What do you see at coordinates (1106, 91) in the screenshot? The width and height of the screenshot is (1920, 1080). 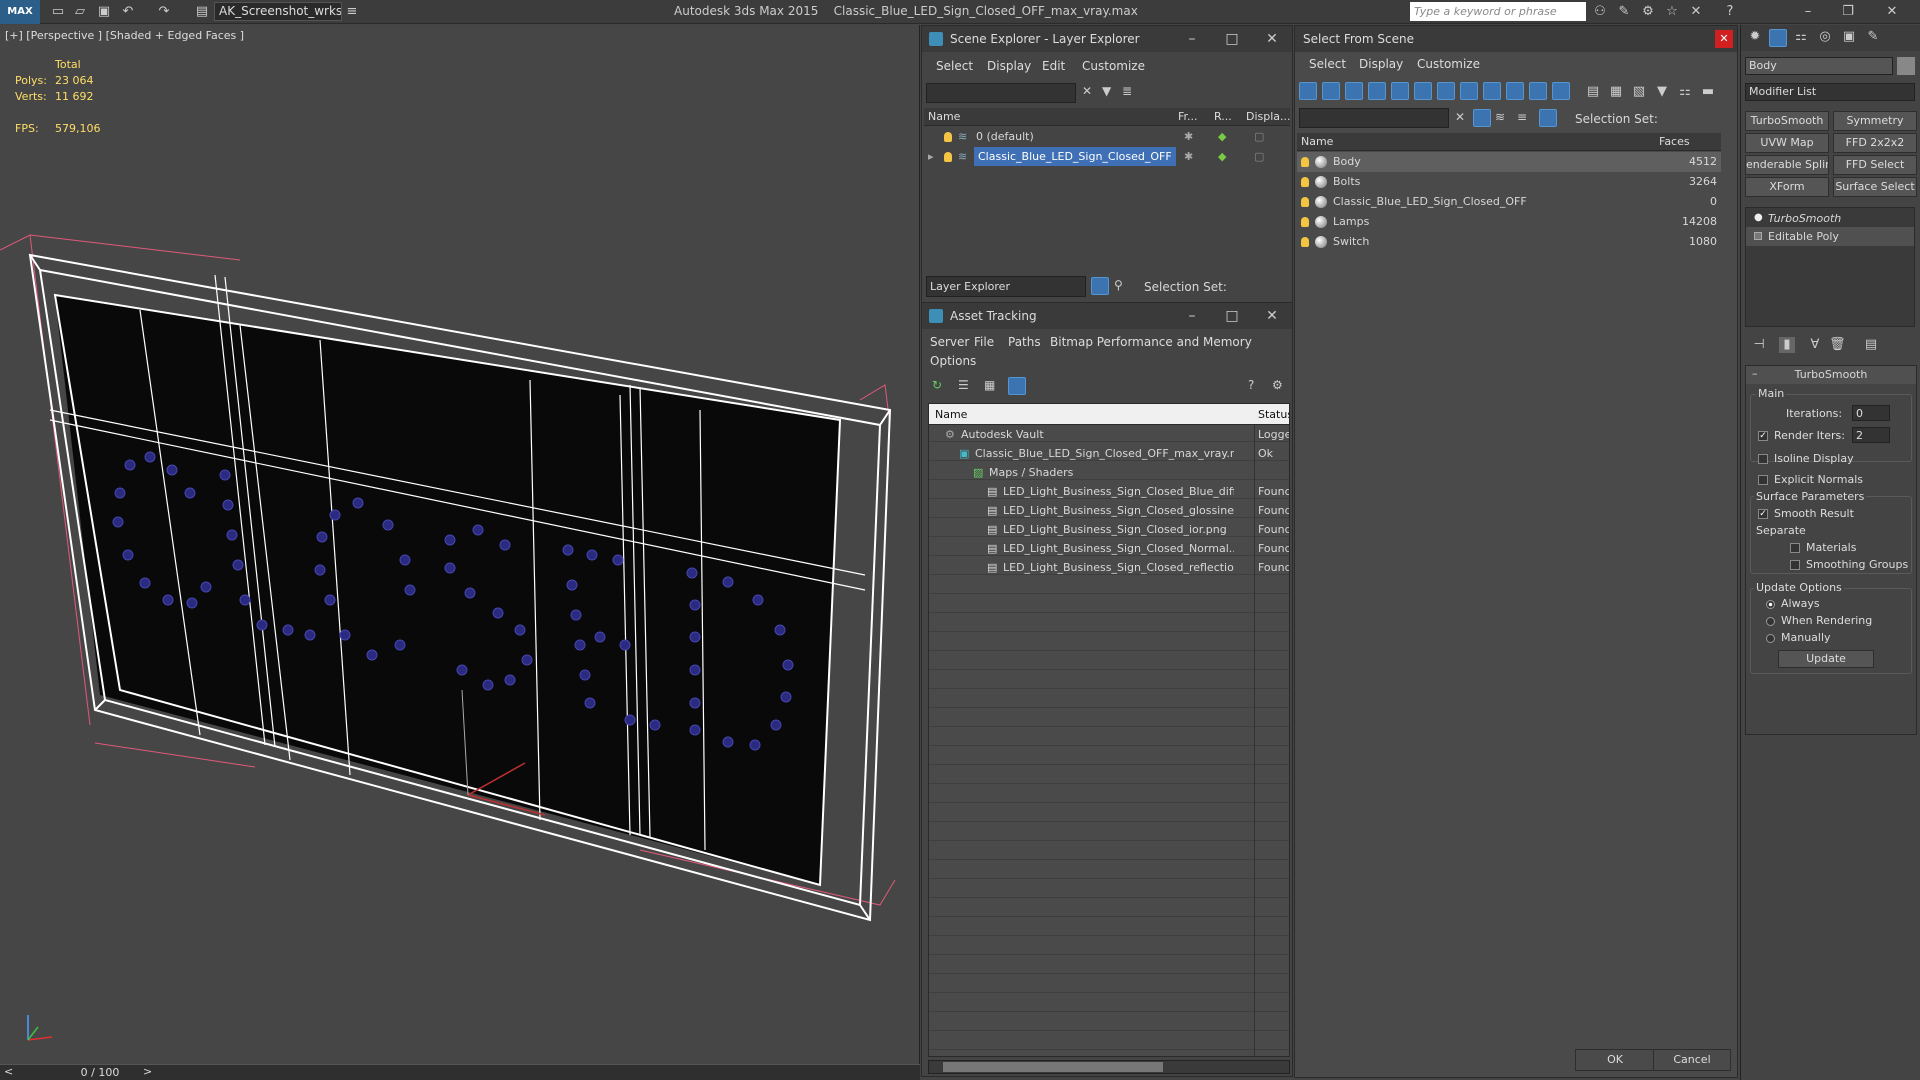 I see `filter-icon: ▼` at bounding box center [1106, 91].